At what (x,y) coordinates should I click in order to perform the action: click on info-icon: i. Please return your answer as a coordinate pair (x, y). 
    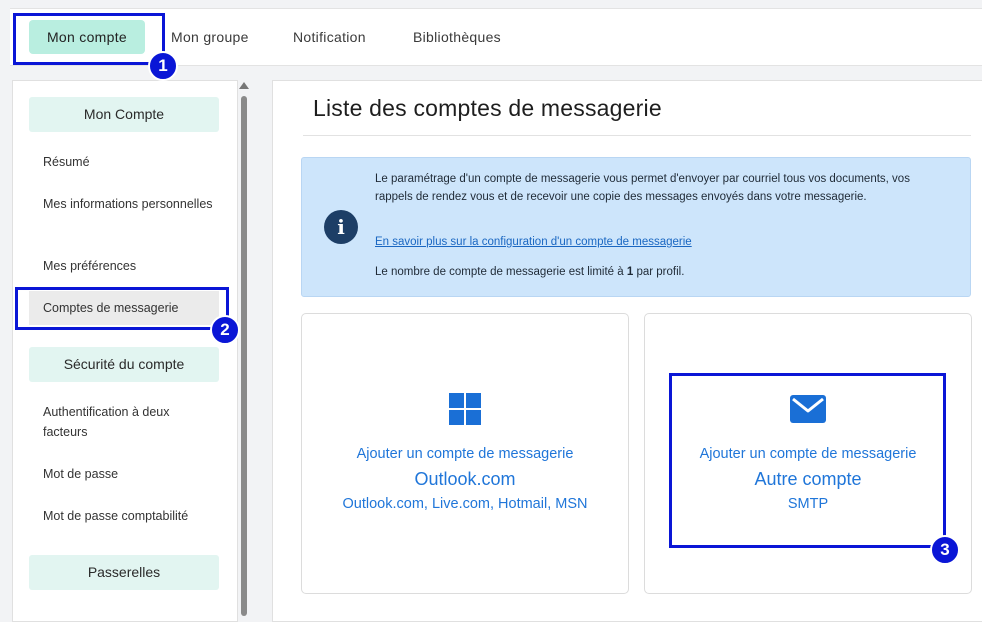
    Looking at the image, I should click on (341, 227).